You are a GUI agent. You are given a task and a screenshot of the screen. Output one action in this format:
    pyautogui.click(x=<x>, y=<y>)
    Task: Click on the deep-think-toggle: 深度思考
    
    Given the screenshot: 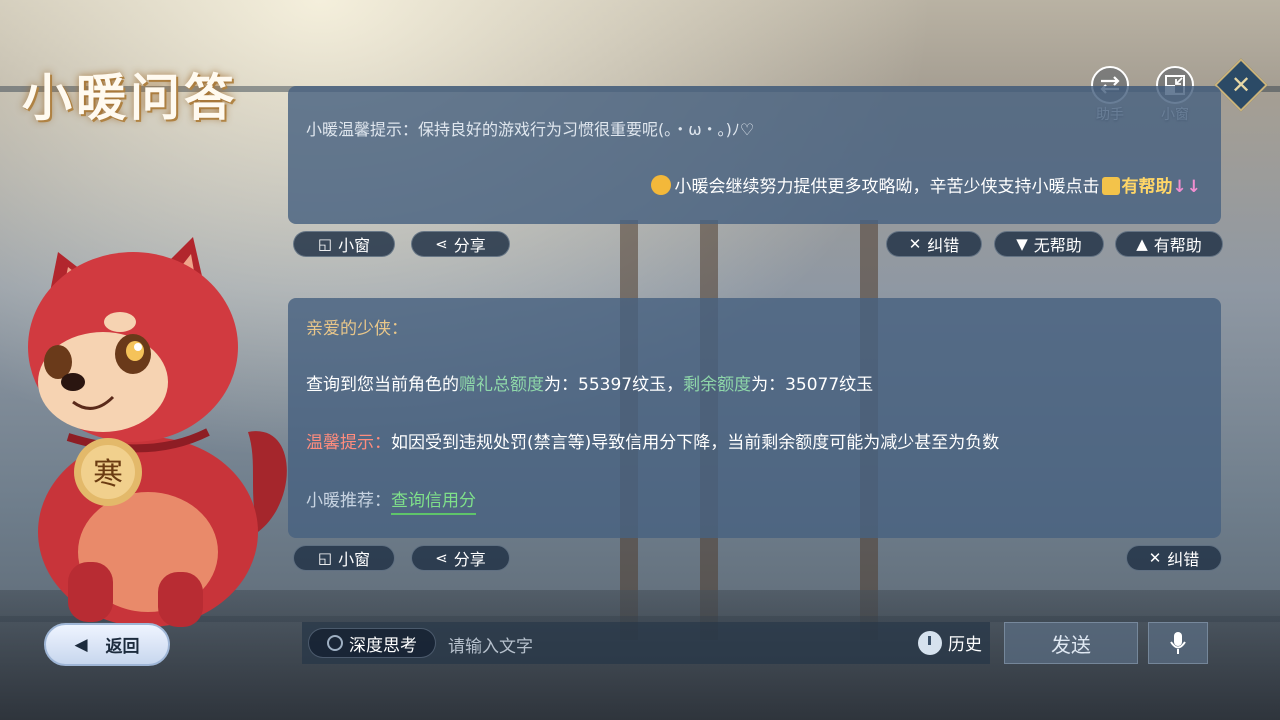 What is the action you would take?
    pyautogui.click(x=372, y=643)
    